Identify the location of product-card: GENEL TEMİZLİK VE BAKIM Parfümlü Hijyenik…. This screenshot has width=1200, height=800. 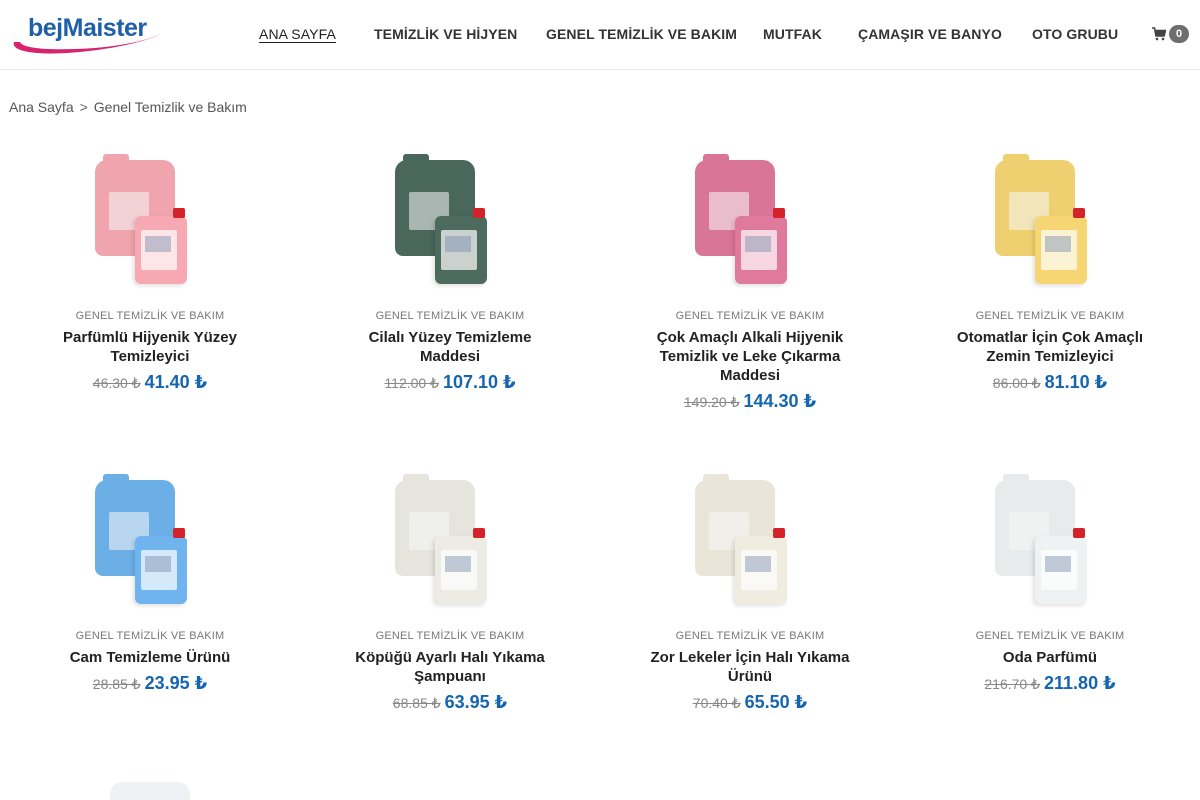
(150, 292).